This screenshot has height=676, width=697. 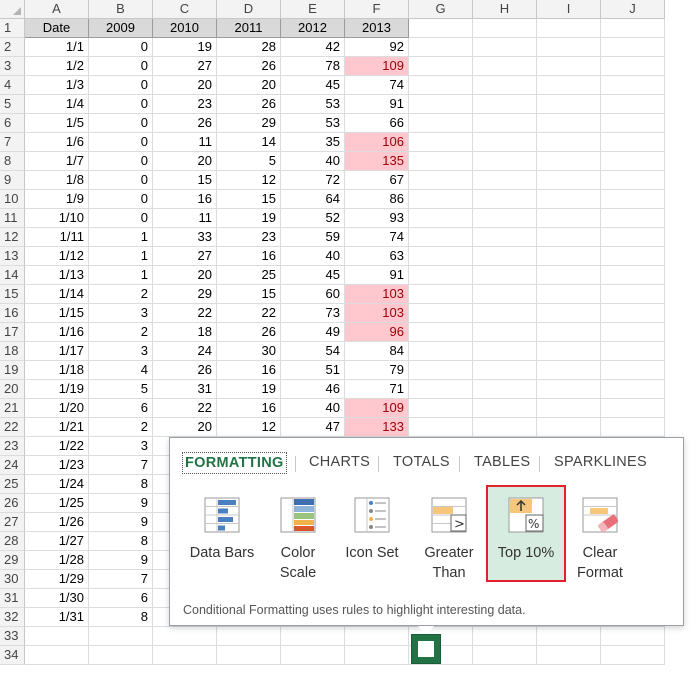 I want to click on cell: 1/28, so click(x=57, y=560).